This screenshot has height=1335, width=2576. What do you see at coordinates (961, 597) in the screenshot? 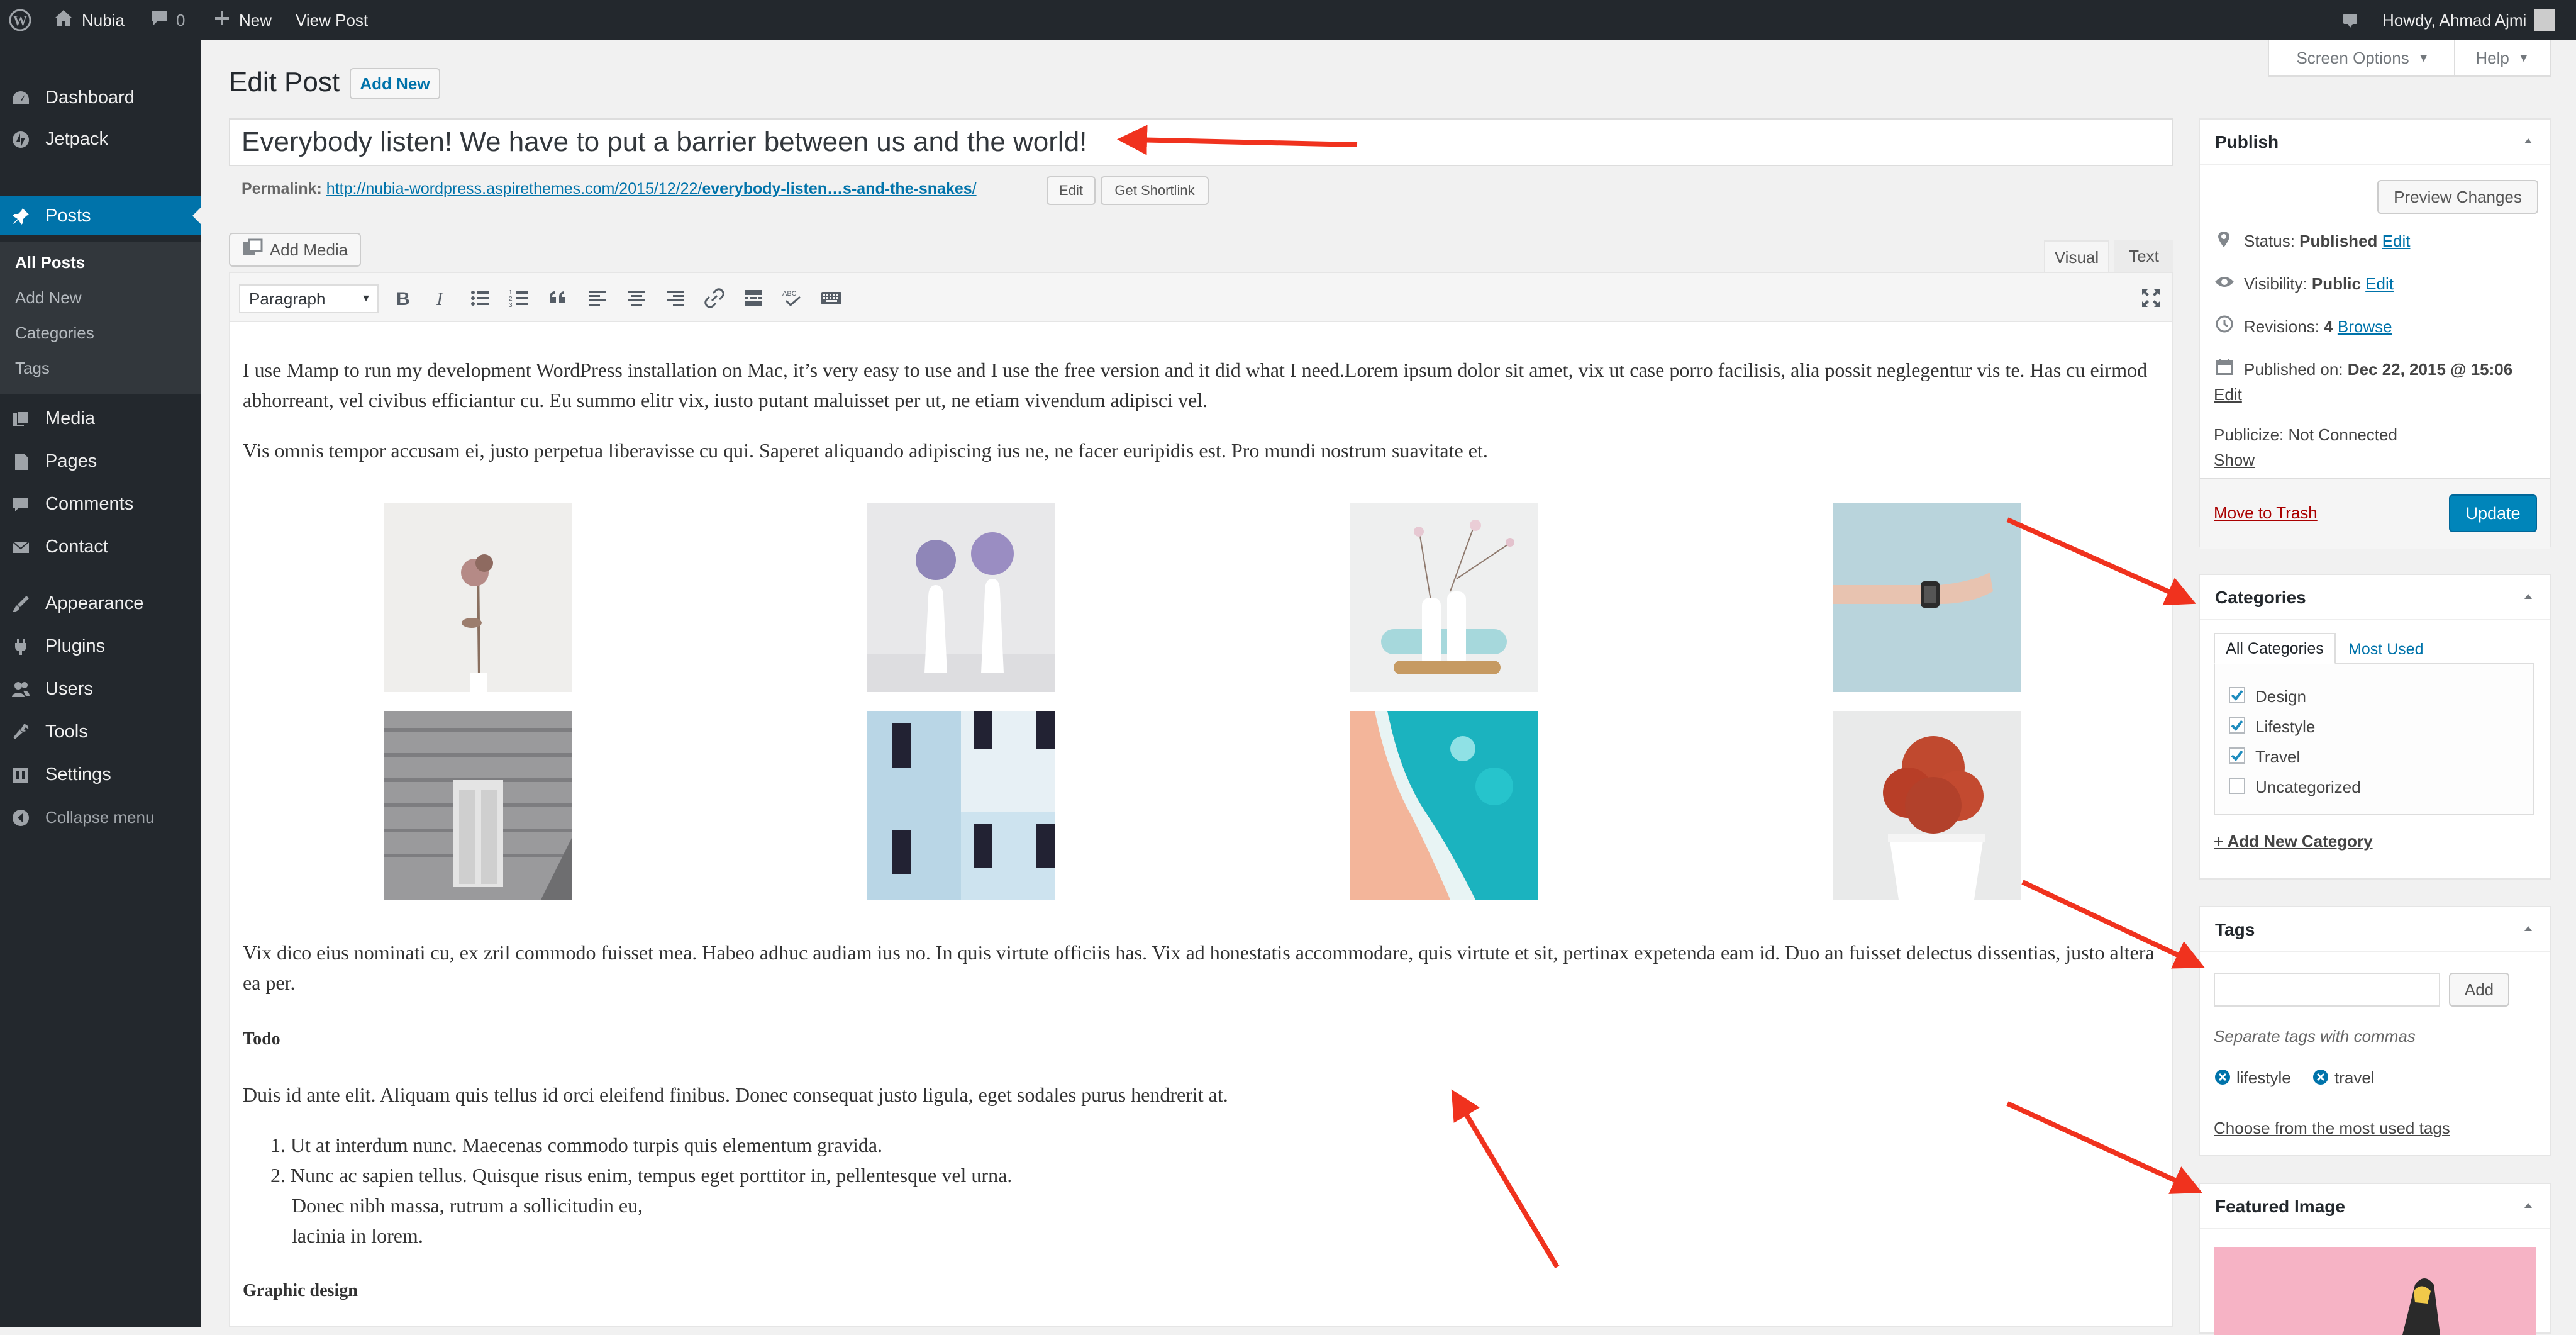
I see `gallery-image-vases-purple-flowers` at bounding box center [961, 597].